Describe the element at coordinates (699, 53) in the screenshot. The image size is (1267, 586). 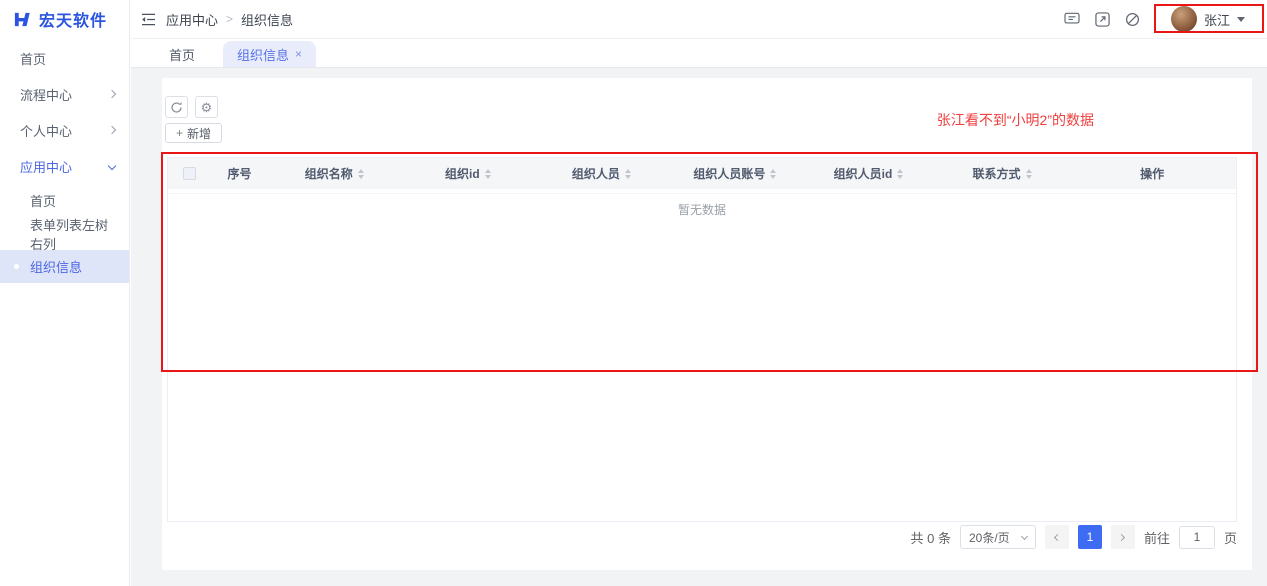
I see `tabbar: 首页 组织信息 ×` at that location.